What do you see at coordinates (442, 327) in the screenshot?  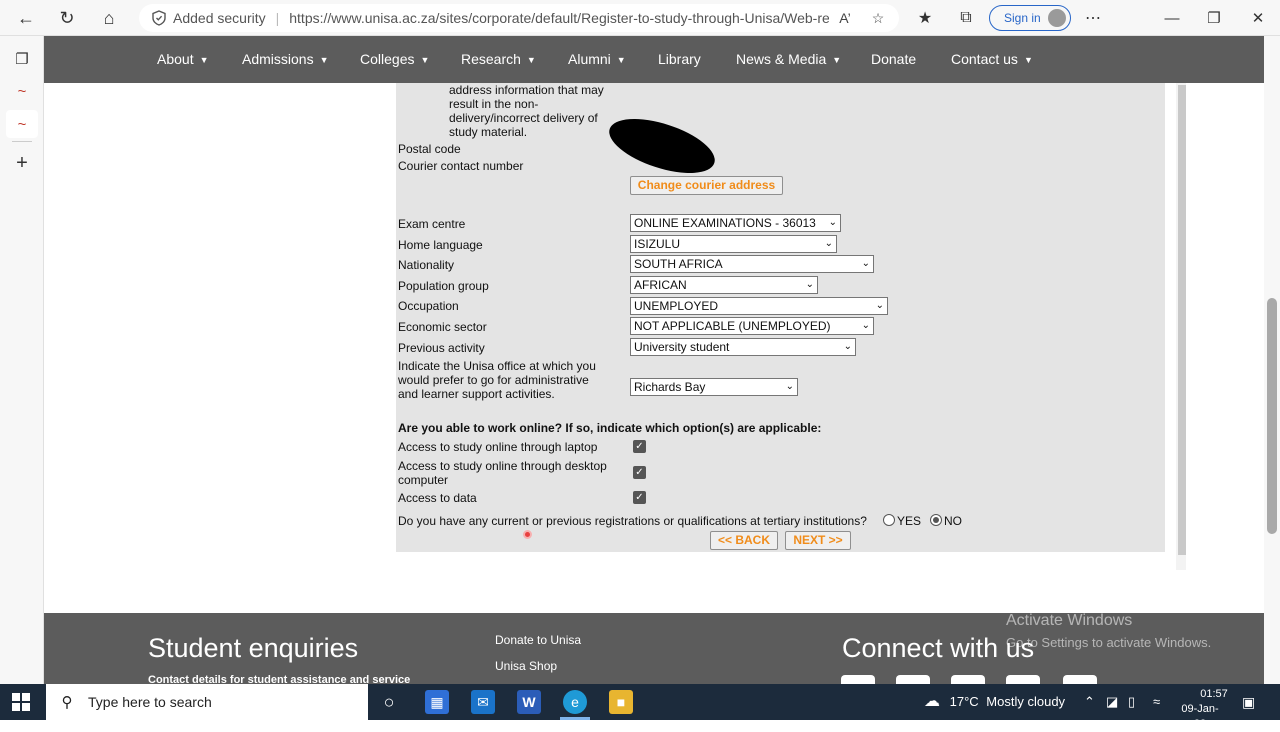 I see `economic-sector-label: Economic sector` at bounding box center [442, 327].